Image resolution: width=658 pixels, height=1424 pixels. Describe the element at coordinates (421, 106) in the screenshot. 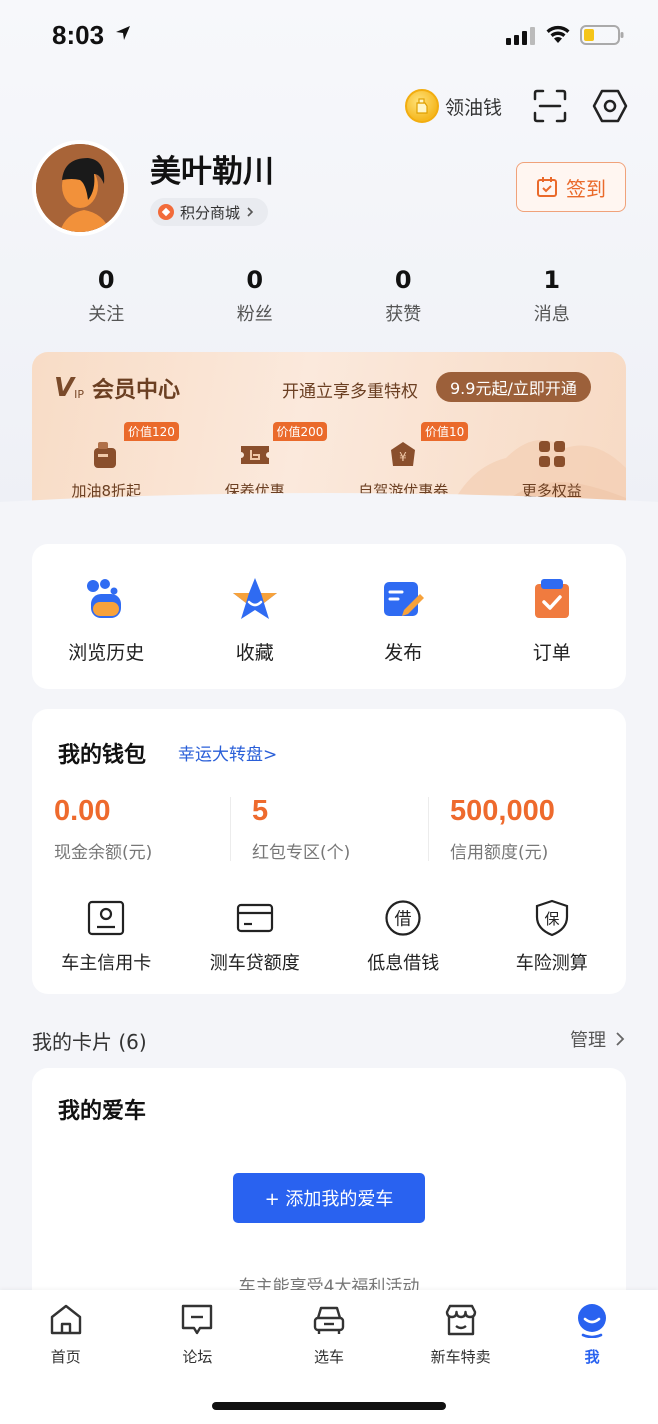

I see `oil-coin-icon` at that location.